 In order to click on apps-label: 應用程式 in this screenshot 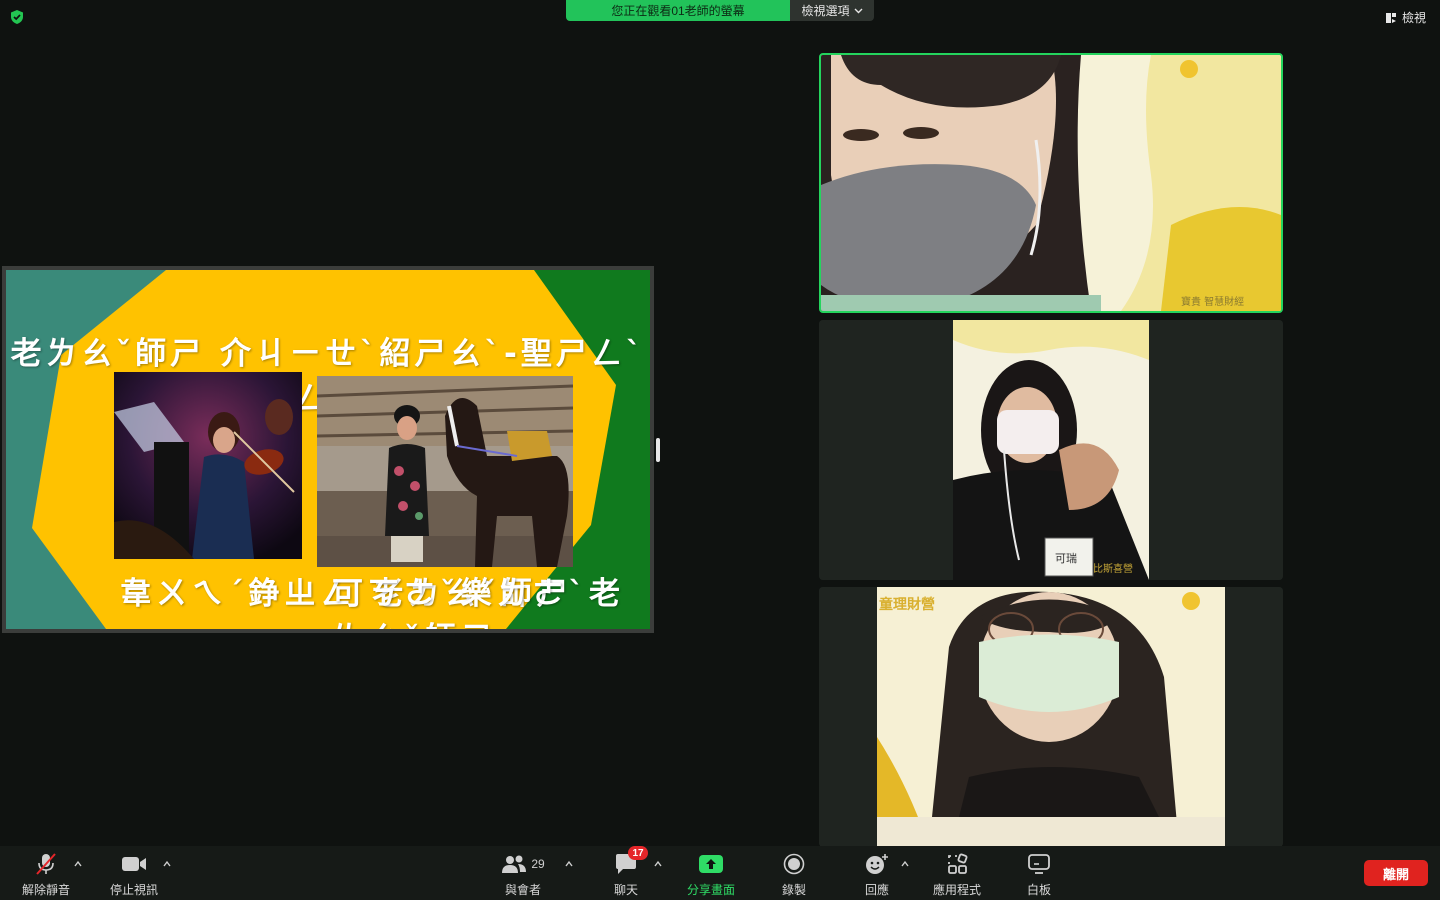, I will do `click(956, 890)`.